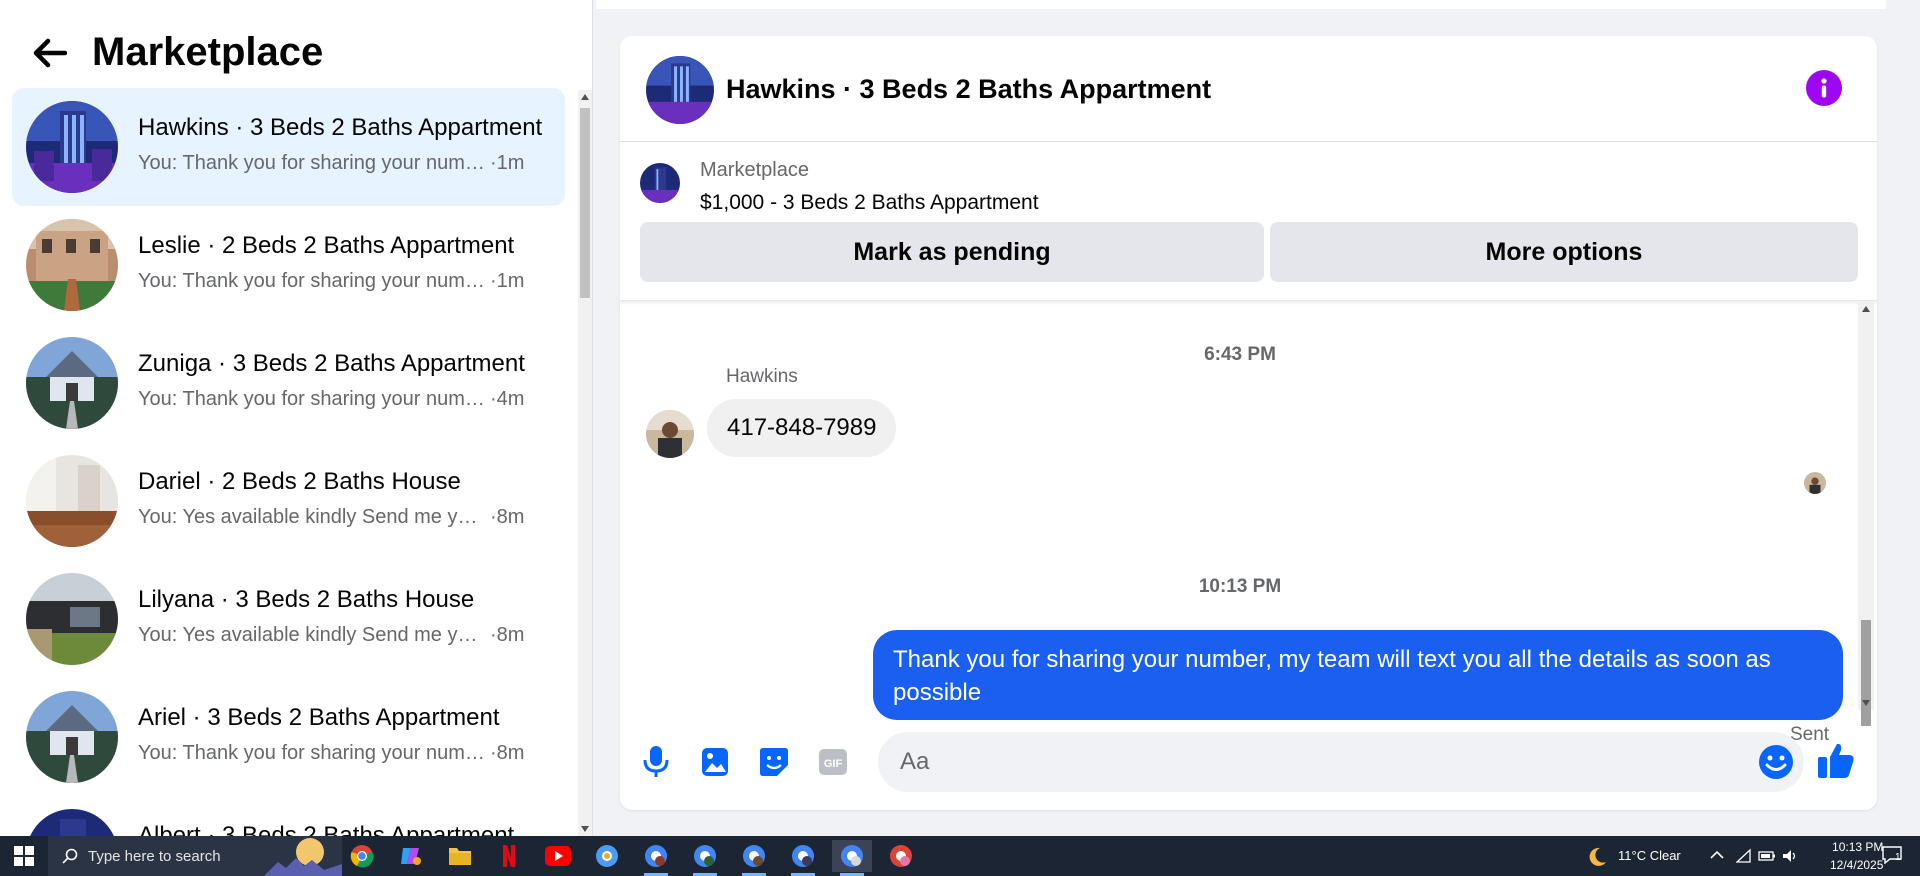  What do you see at coordinates (1341, 762) in the screenshot?
I see `message-input` at bounding box center [1341, 762].